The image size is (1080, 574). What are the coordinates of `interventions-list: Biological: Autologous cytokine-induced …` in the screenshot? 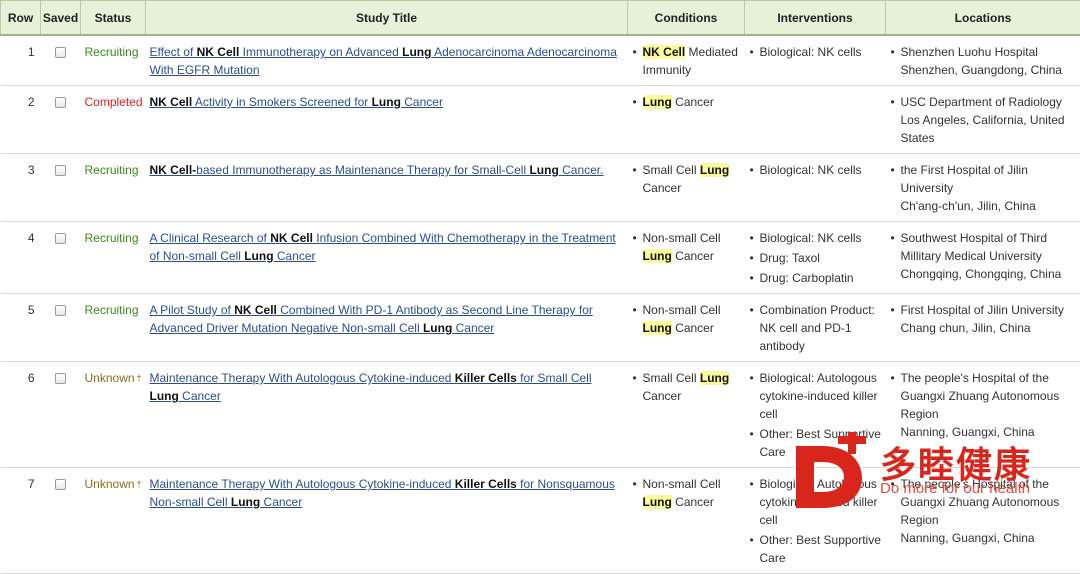 It's located at (815, 521).